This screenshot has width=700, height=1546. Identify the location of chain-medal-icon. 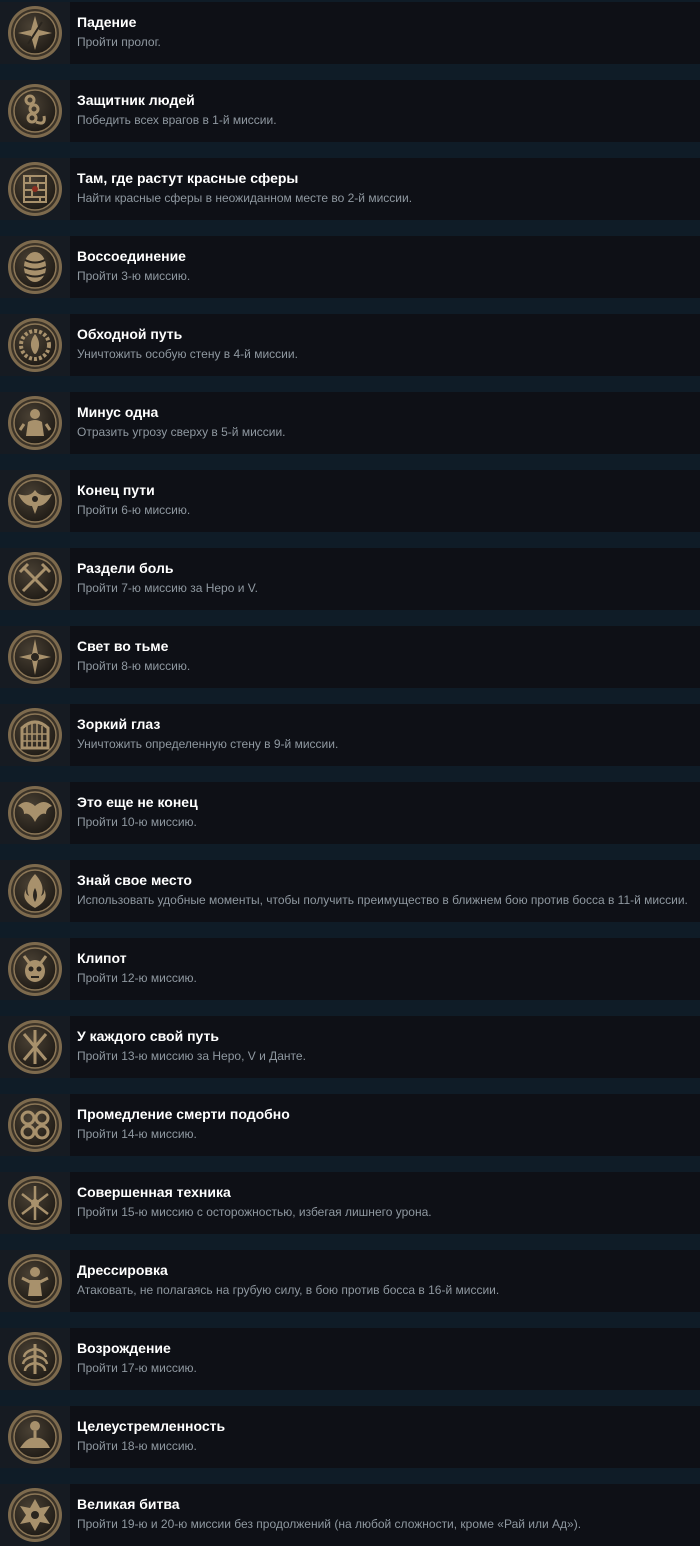
(35, 111).